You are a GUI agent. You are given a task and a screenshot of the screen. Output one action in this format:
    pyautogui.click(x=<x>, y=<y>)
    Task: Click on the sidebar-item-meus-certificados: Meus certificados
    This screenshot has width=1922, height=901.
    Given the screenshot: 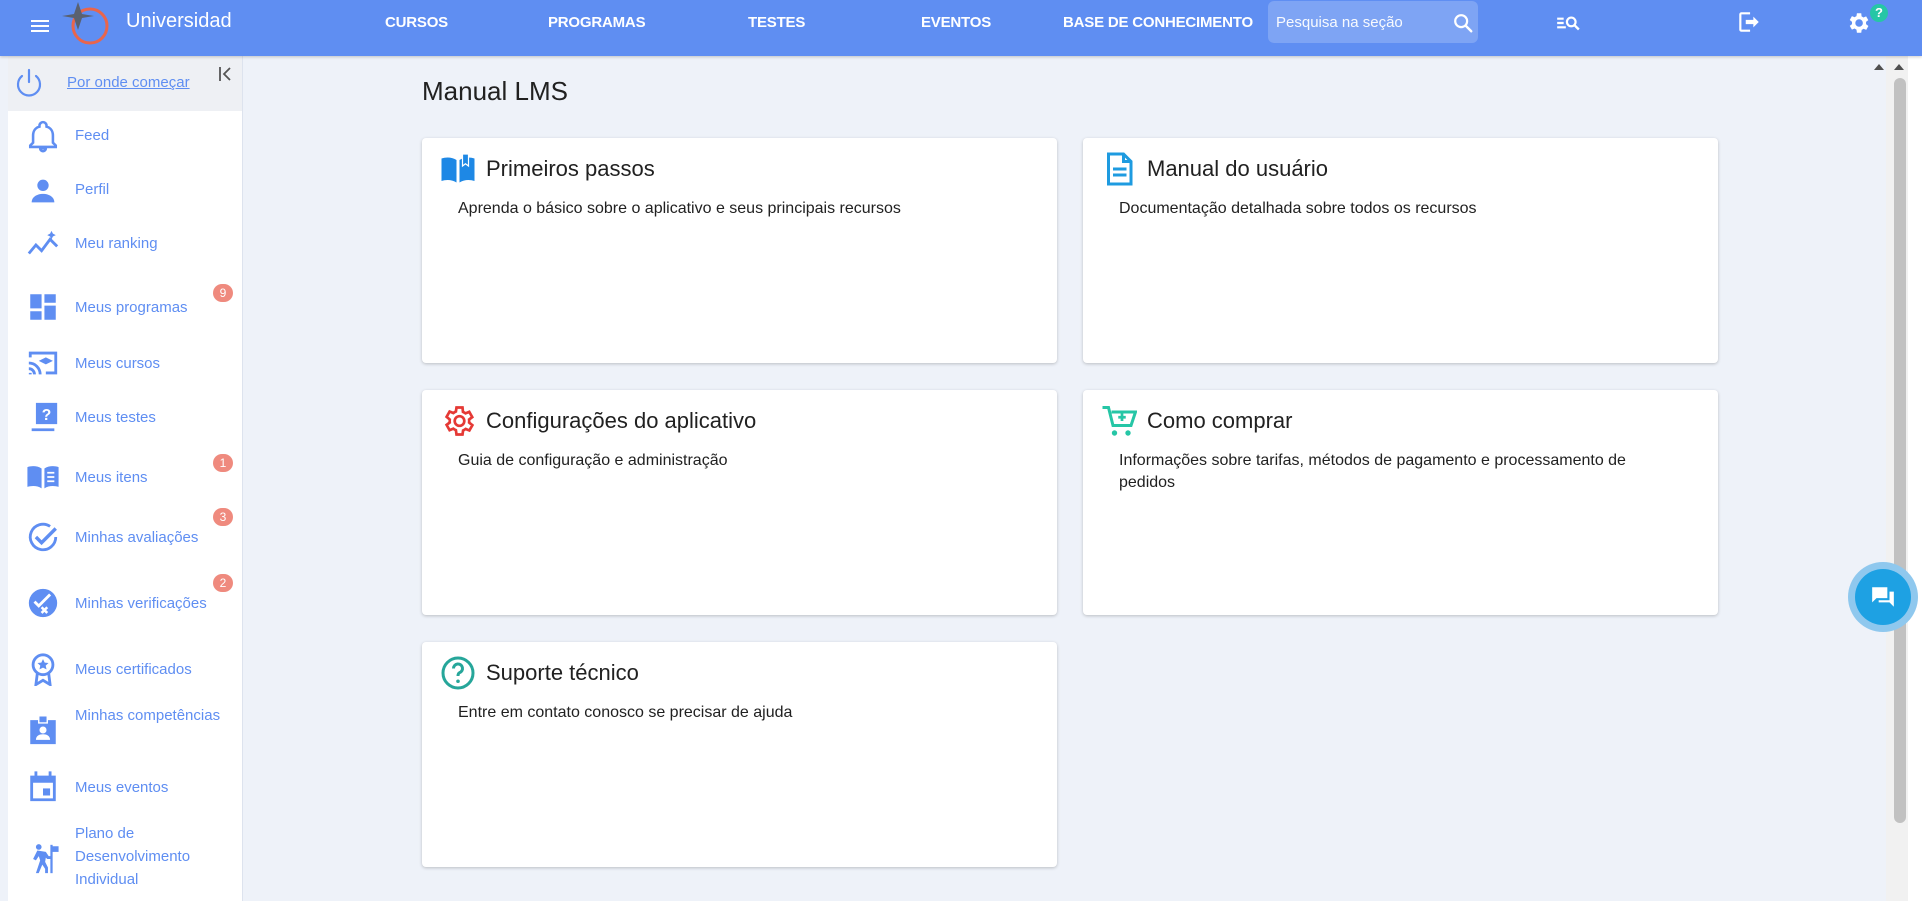 What is the action you would take?
    pyautogui.click(x=125, y=671)
    